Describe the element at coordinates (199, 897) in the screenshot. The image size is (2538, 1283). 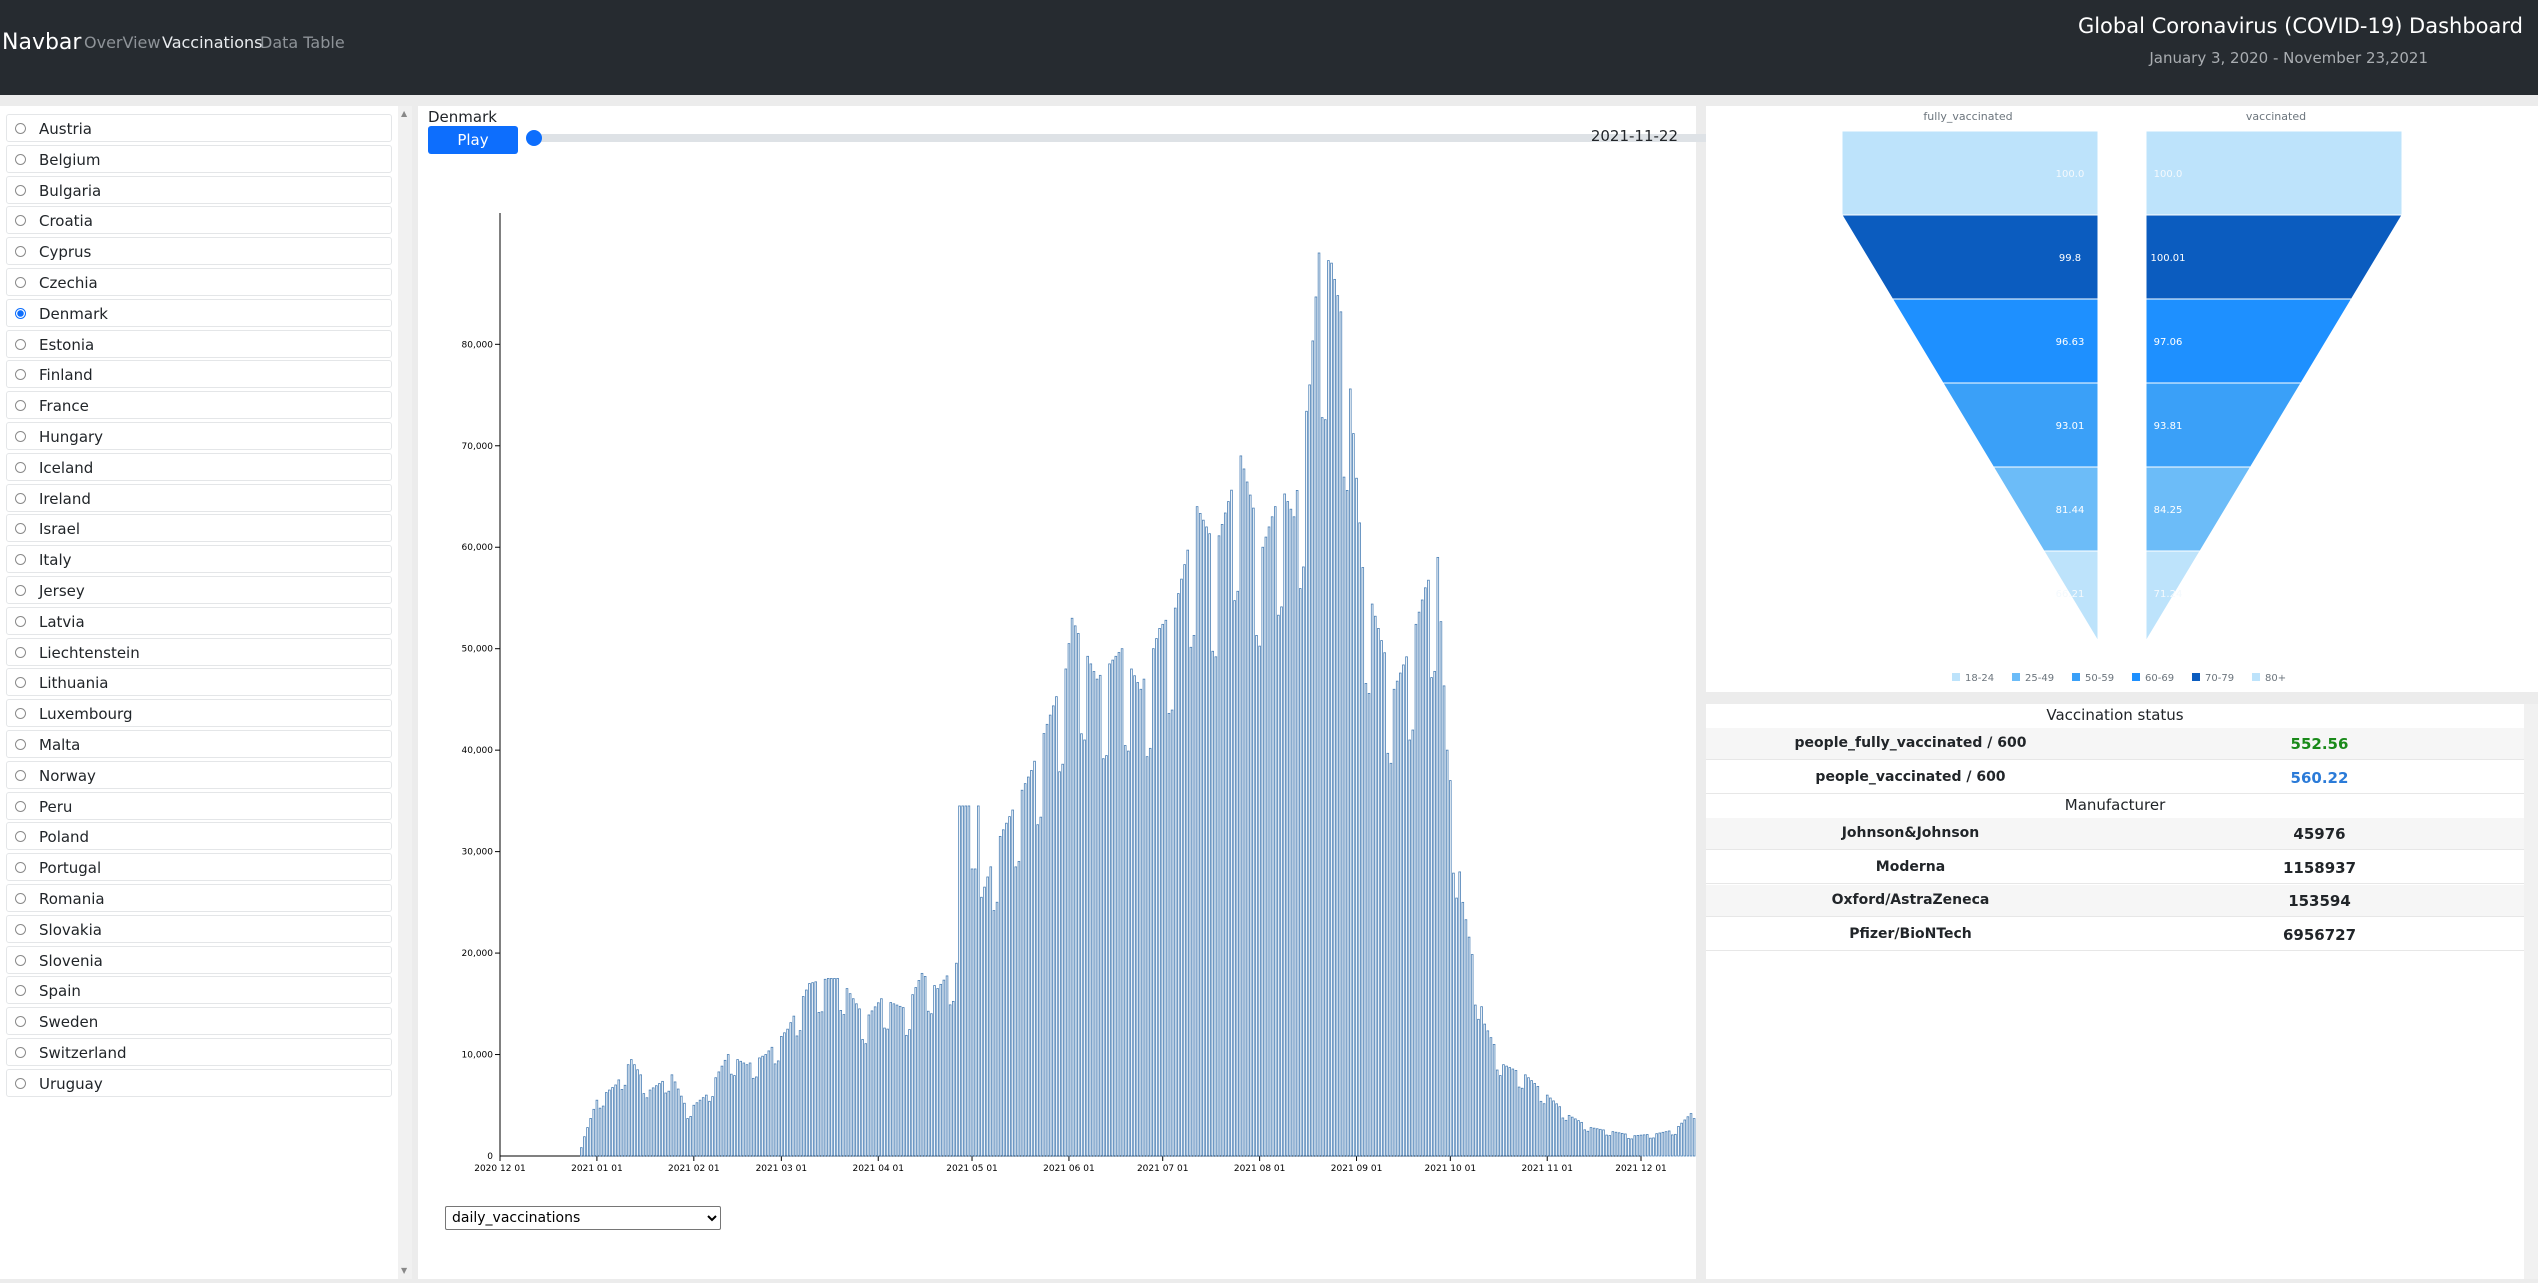
I see `country-item: Romania` at that location.